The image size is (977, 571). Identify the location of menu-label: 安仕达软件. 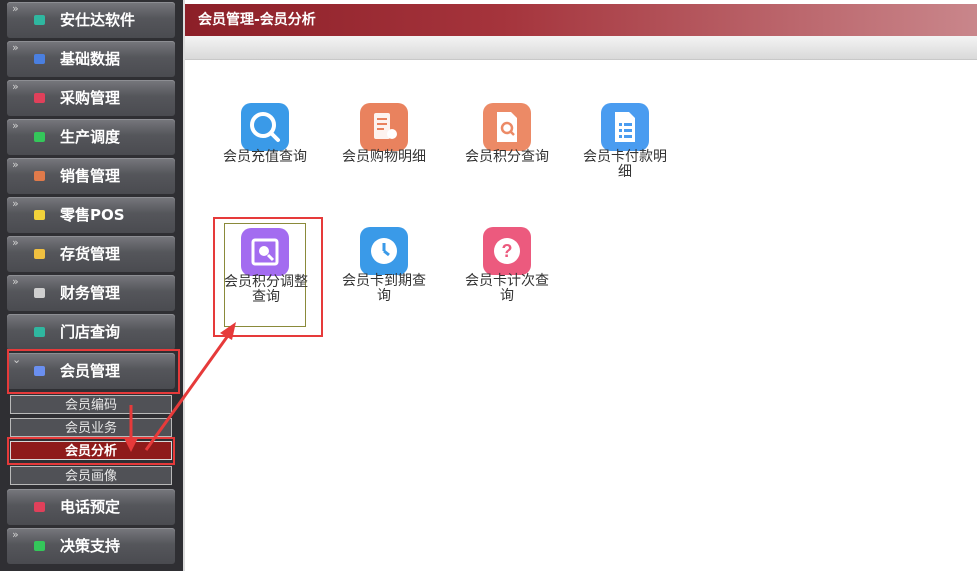
(98, 20).